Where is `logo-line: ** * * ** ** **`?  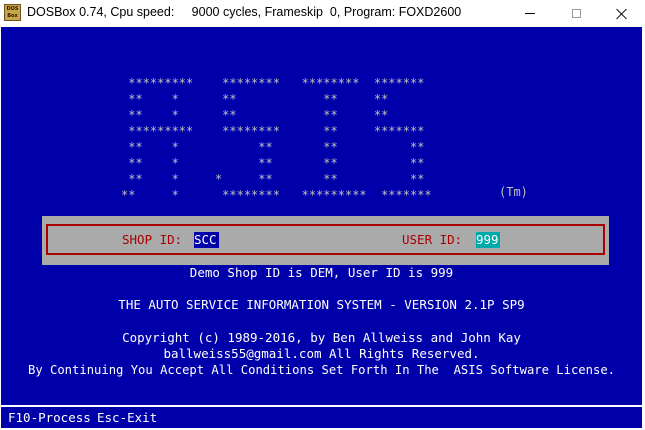
logo-line: ** * * ** ** ** is located at coordinates (273, 179).